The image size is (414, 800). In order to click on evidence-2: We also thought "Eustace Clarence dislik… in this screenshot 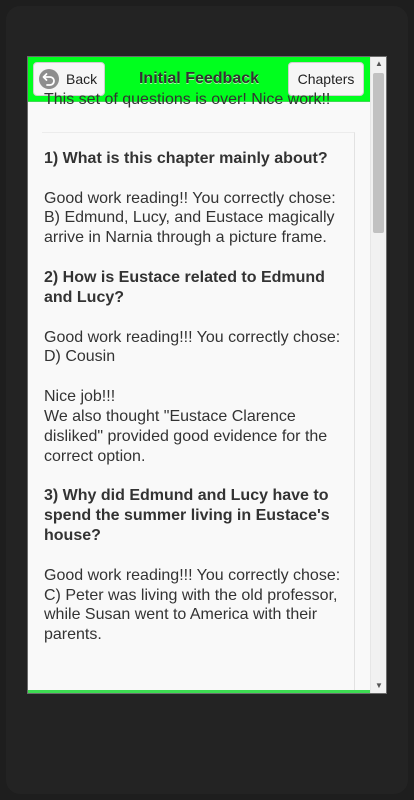, I will do `click(186, 436)`.